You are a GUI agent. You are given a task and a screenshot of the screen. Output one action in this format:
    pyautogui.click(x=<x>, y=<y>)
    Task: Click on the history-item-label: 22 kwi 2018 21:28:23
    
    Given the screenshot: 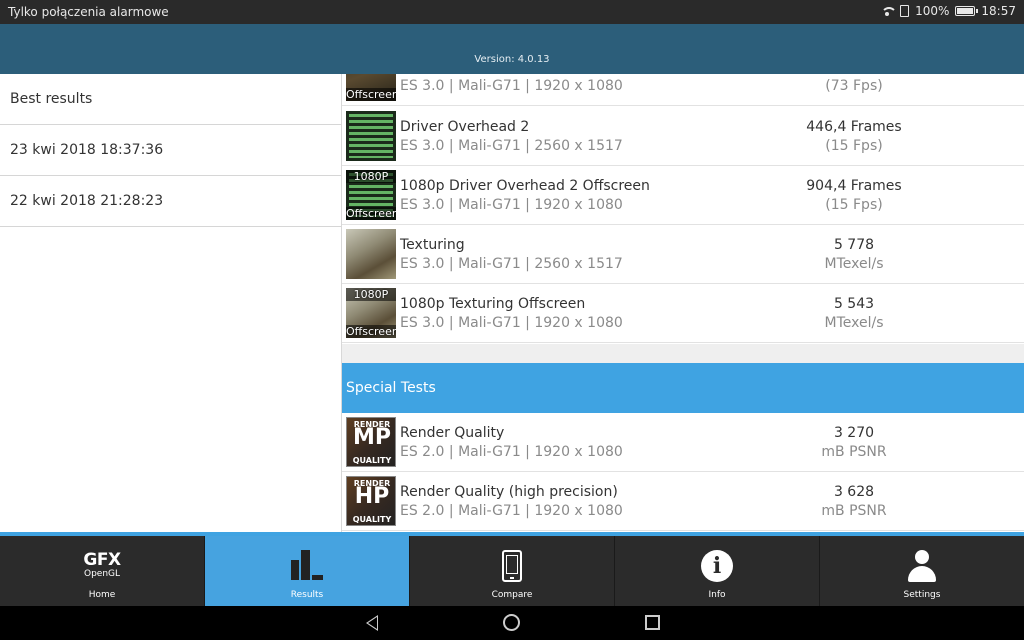 What is the action you would take?
    pyautogui.click(x=87, y=201)
    